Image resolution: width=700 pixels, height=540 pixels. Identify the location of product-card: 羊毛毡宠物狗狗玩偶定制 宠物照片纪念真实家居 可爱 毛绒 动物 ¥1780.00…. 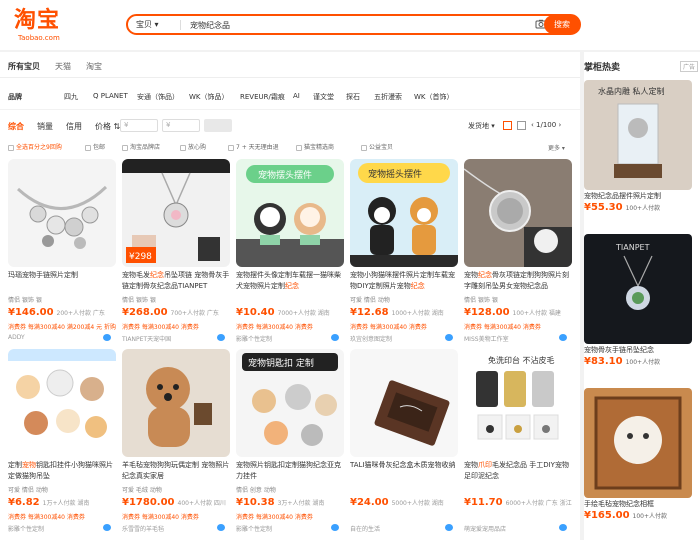
(176, 441).